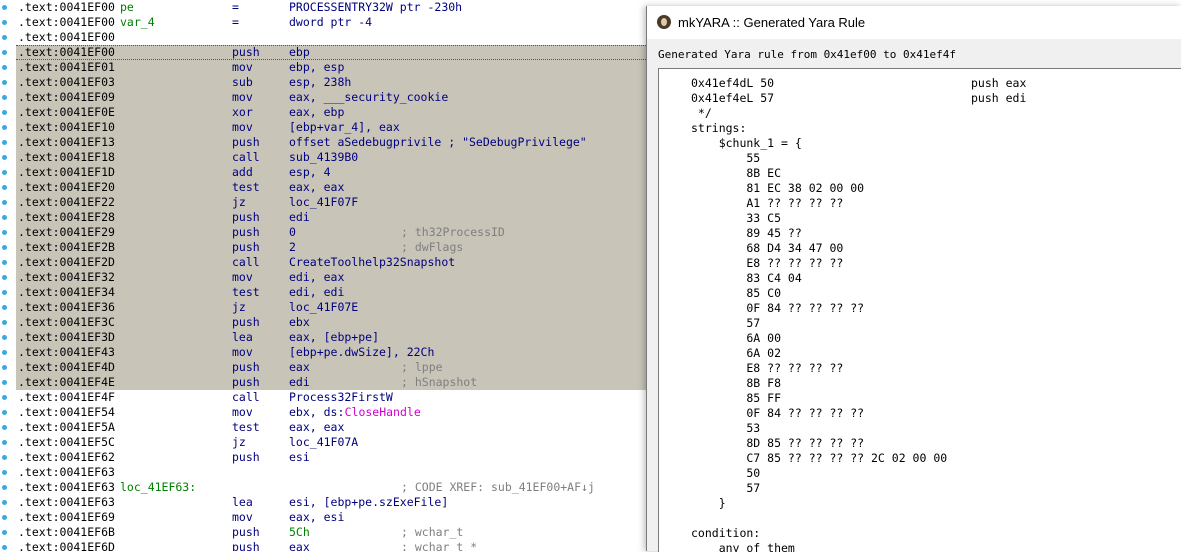 This screenshot has height=552, width=1181. What do you see at coordinates (66, 442) in the screenshot?
I see `line-address: .text:0041EF5C` at bounding box center [66, 442].